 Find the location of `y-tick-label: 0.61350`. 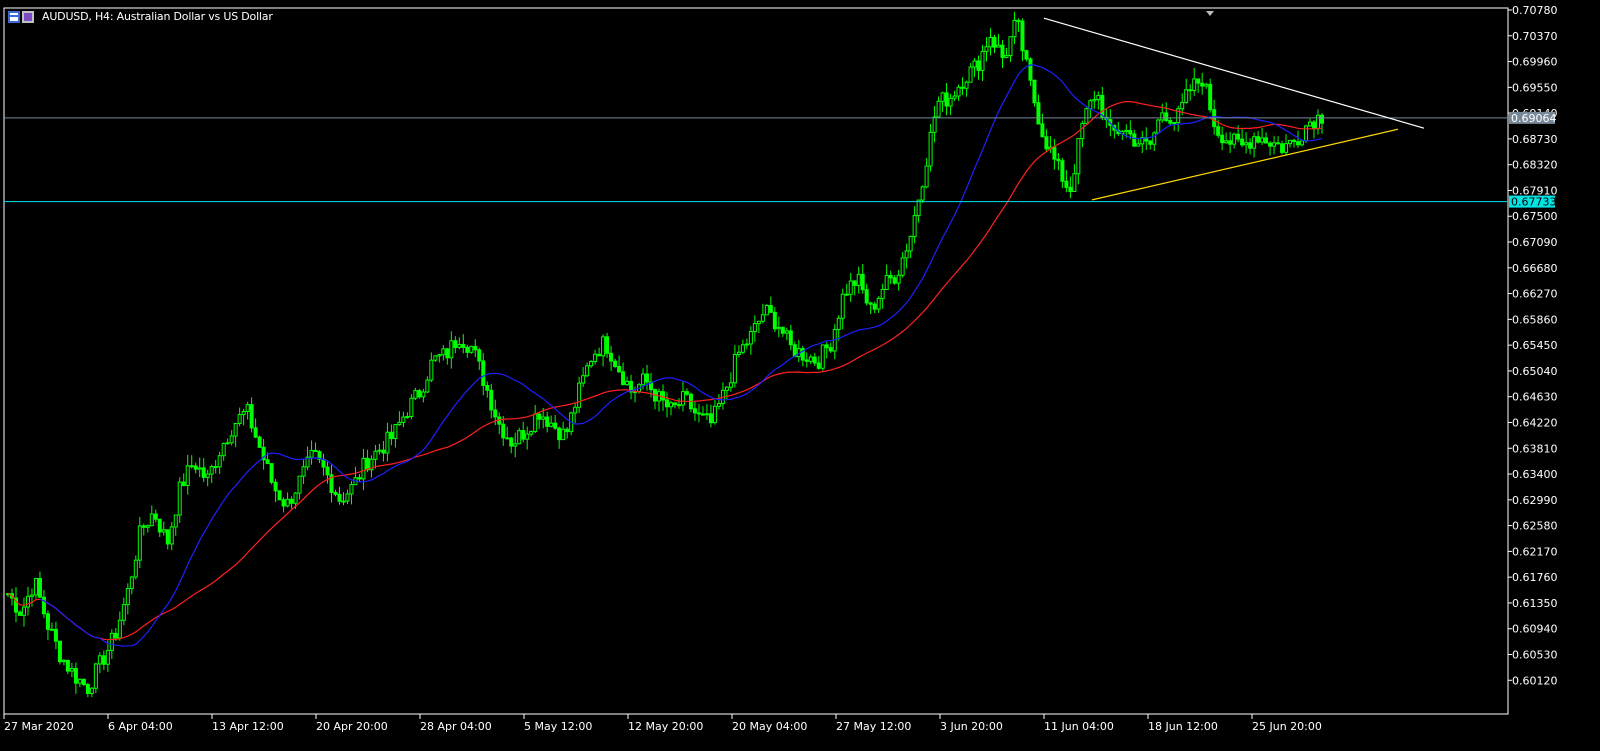

y-tick-label: 0.61350 is located at coordinates (1535, 603).